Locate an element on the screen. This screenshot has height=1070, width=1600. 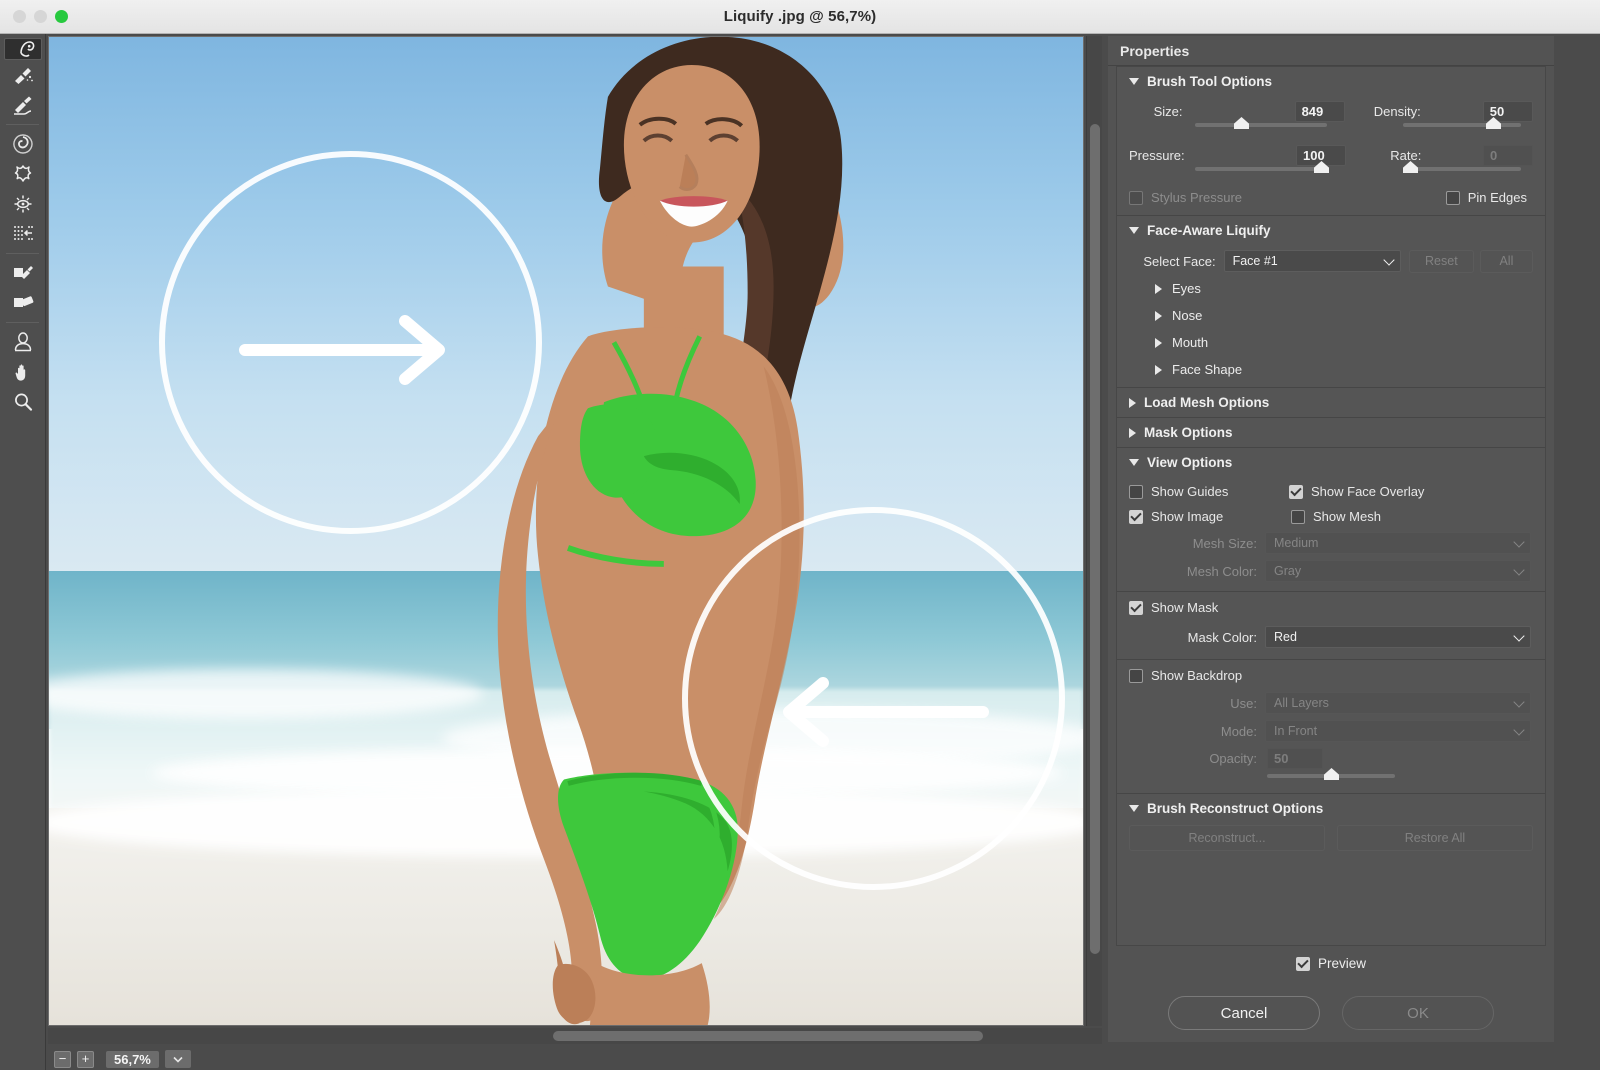
subsection-label: Nose is located at coordinates (1187, 315).